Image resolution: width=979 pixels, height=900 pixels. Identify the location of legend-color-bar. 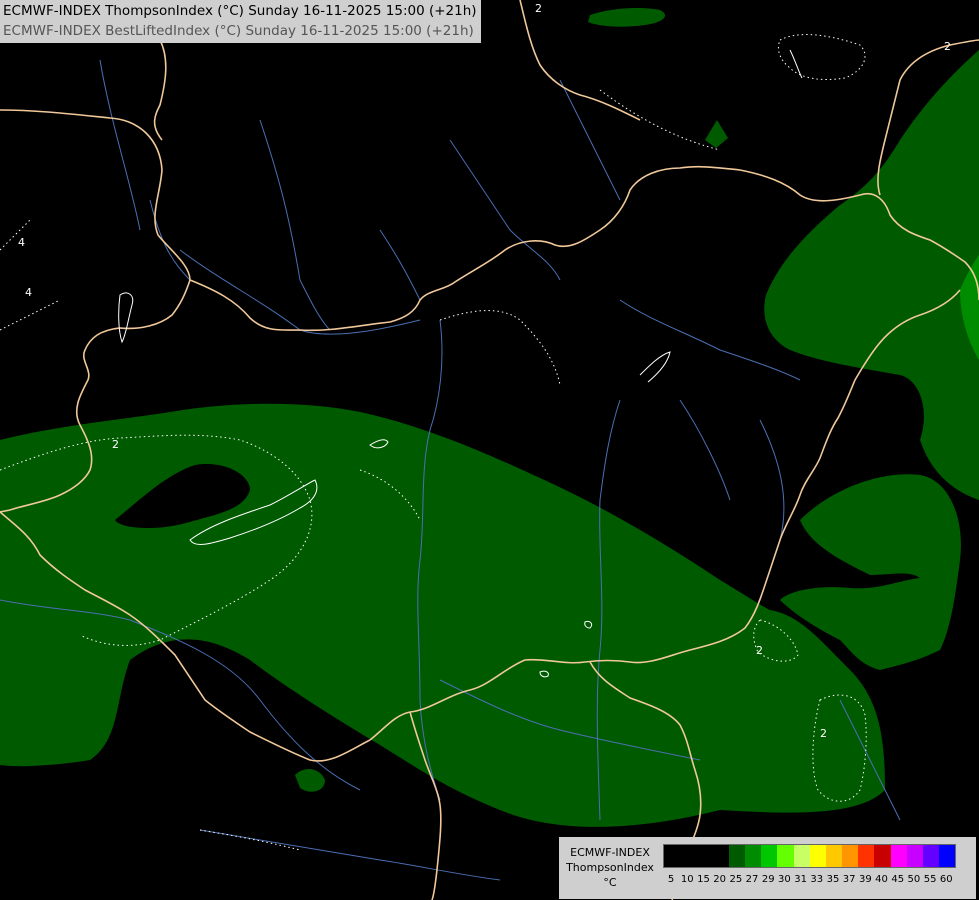
(810, 856).